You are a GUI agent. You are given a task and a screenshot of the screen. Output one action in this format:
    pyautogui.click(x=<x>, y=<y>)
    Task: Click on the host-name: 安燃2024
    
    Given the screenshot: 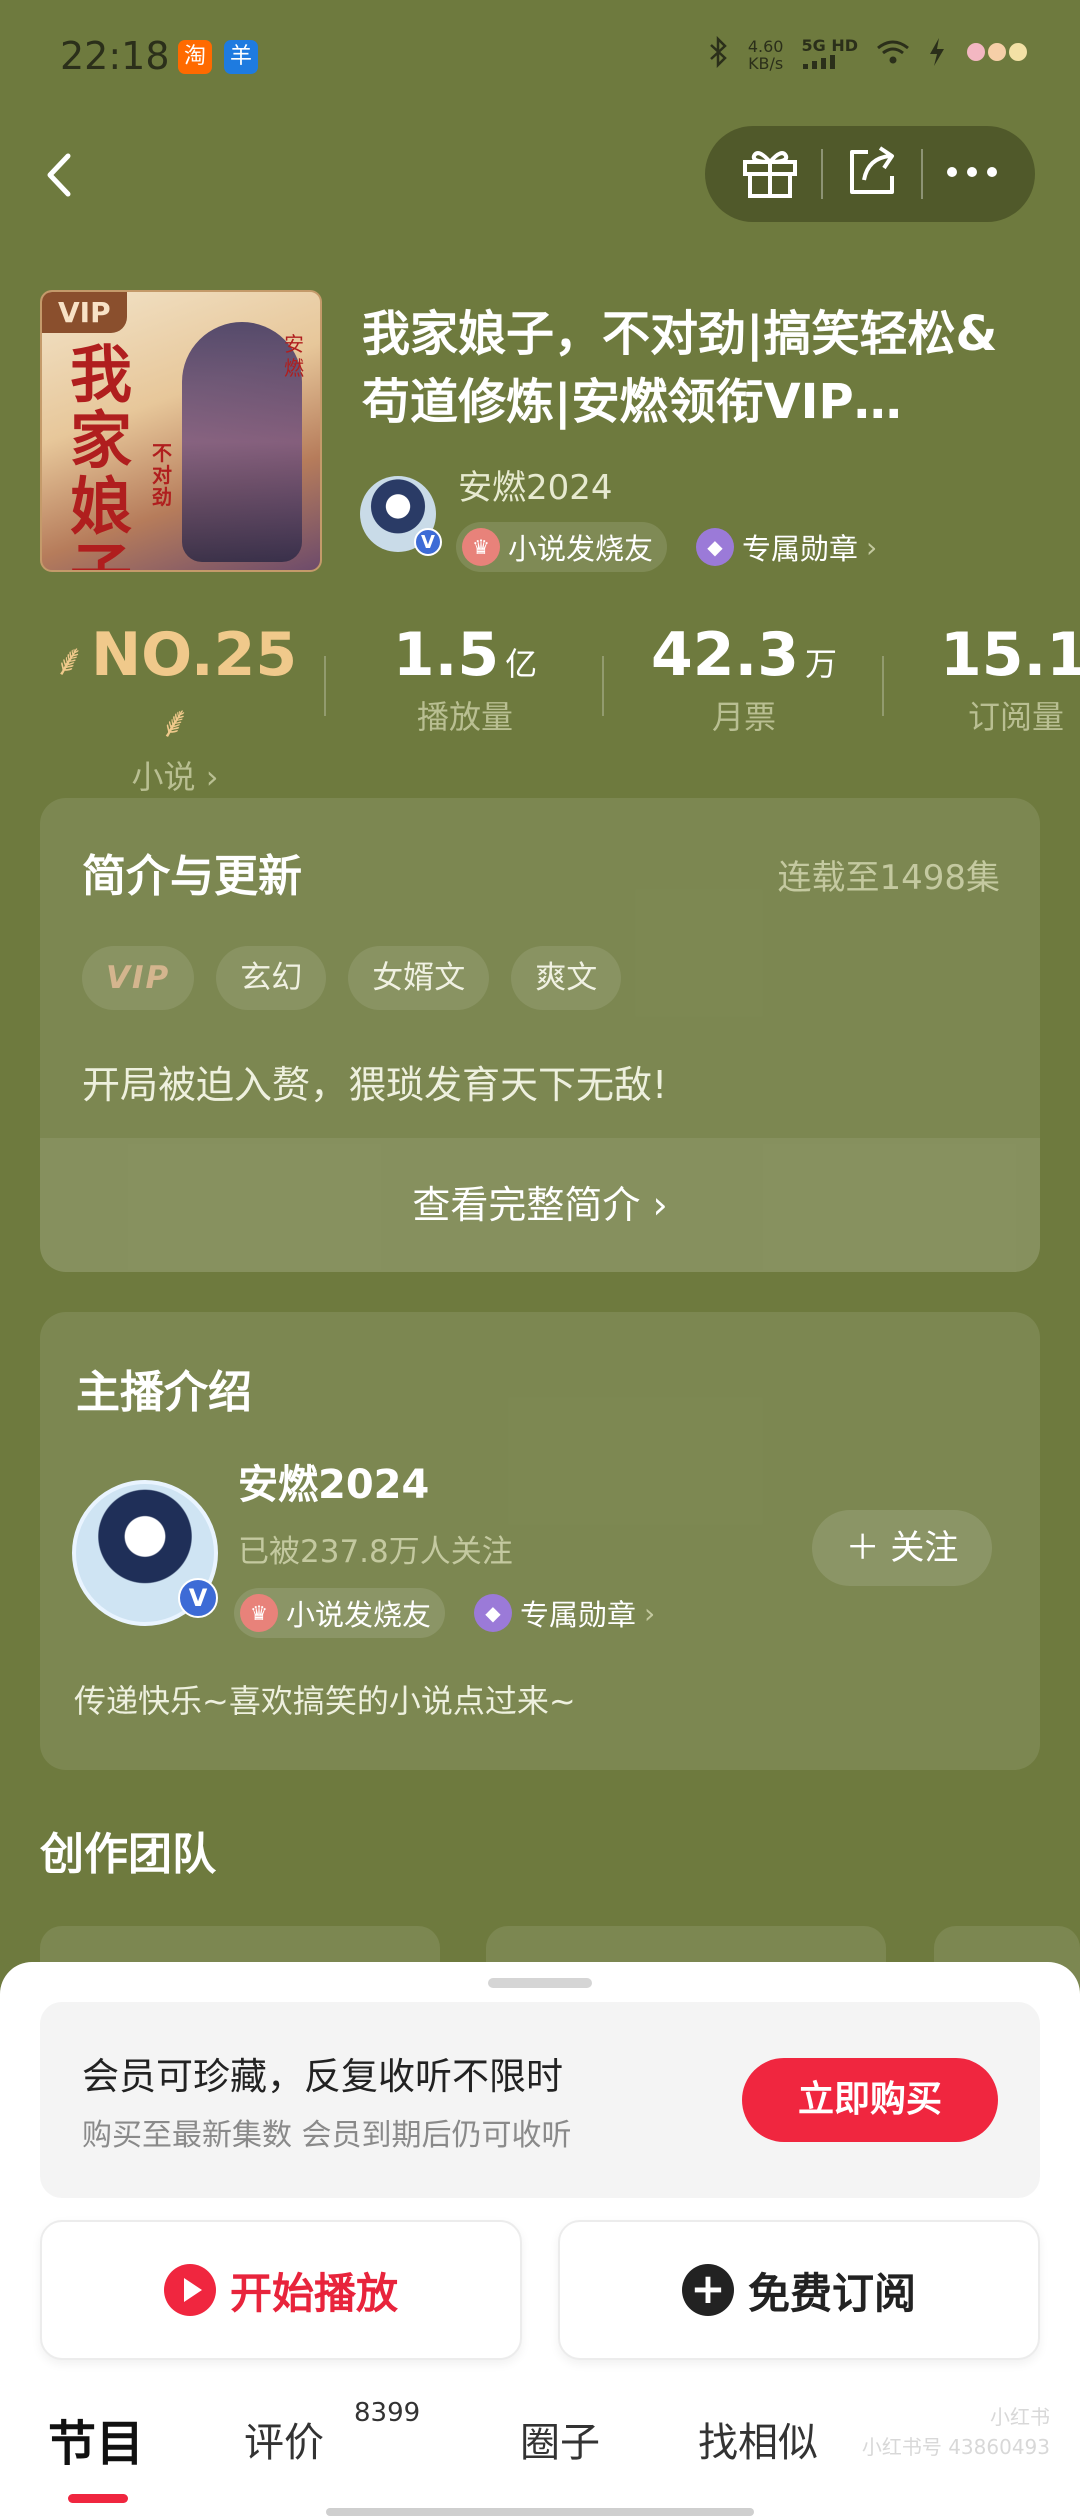 What is the action you would take?
    pyautogui.click(x=333, y=1481)
    